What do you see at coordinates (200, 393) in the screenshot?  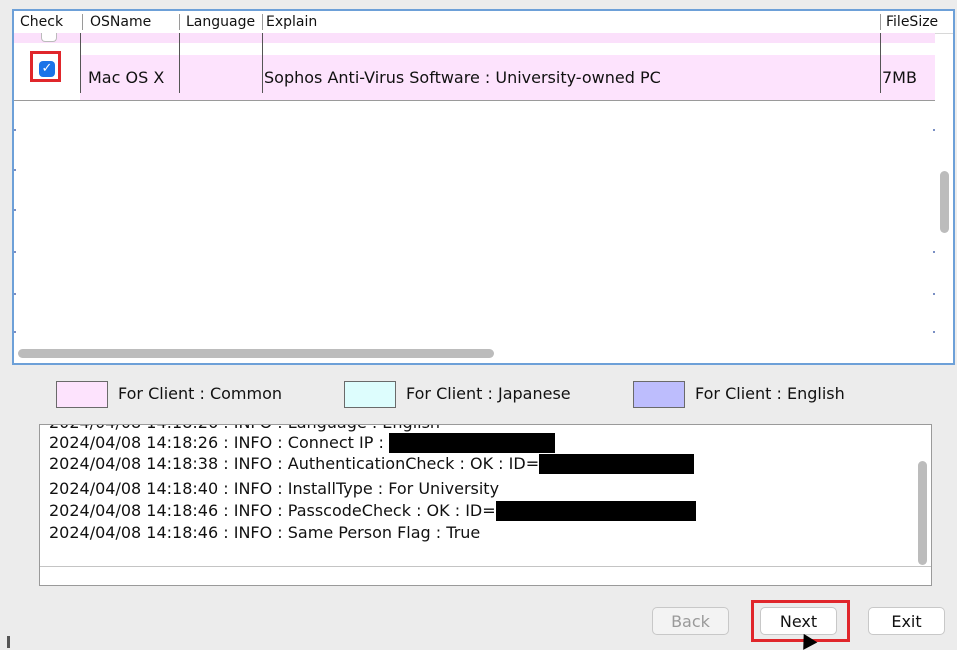 I see `legend-label-common: For Client : Common` at bounding box center [200, 393].